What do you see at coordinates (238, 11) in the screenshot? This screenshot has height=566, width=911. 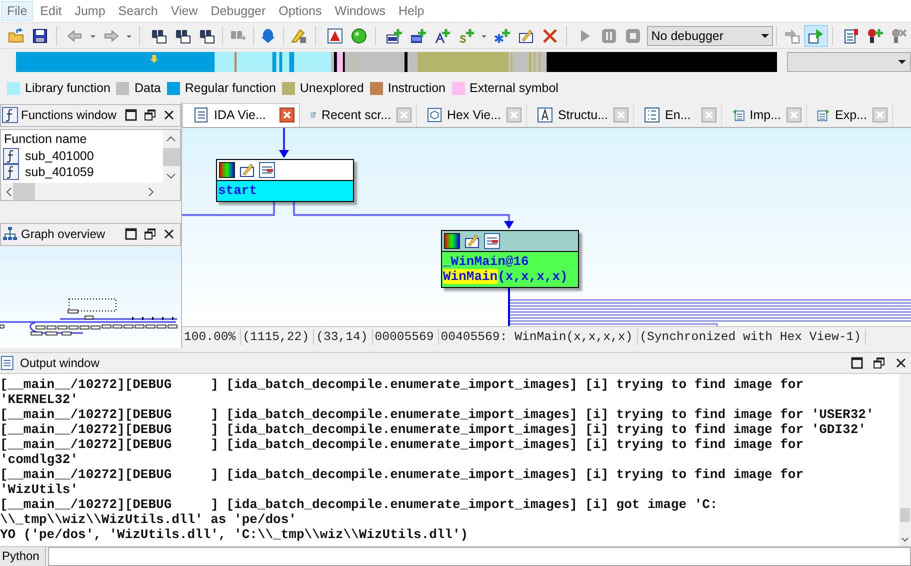 I see `menu-item: Debugger` at bounding box center [238, 11].